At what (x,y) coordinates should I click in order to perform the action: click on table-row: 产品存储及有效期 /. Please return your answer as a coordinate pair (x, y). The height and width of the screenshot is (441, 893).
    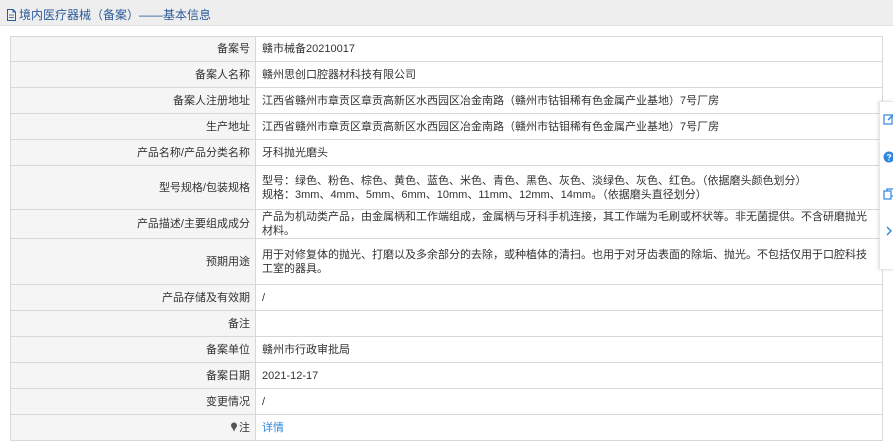
    Looking at the image, I should click on (447, 298).